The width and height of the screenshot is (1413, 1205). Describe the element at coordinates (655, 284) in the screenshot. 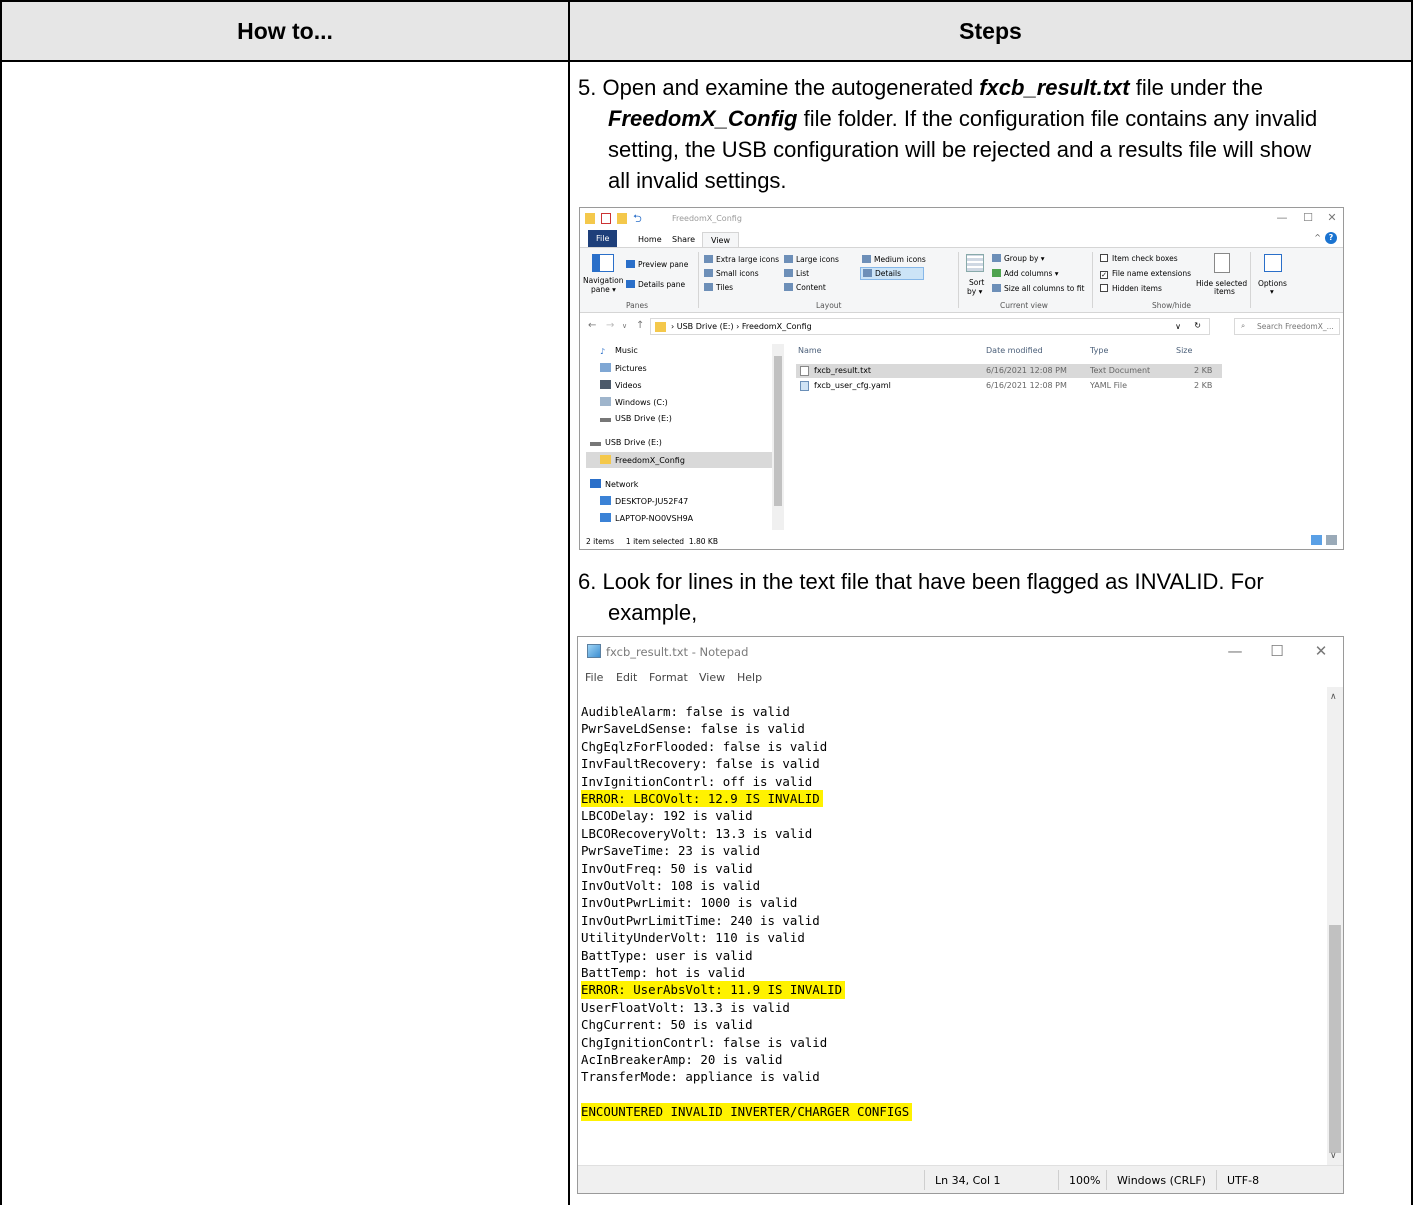

I see `details-pane-button: Details pane` at that location.